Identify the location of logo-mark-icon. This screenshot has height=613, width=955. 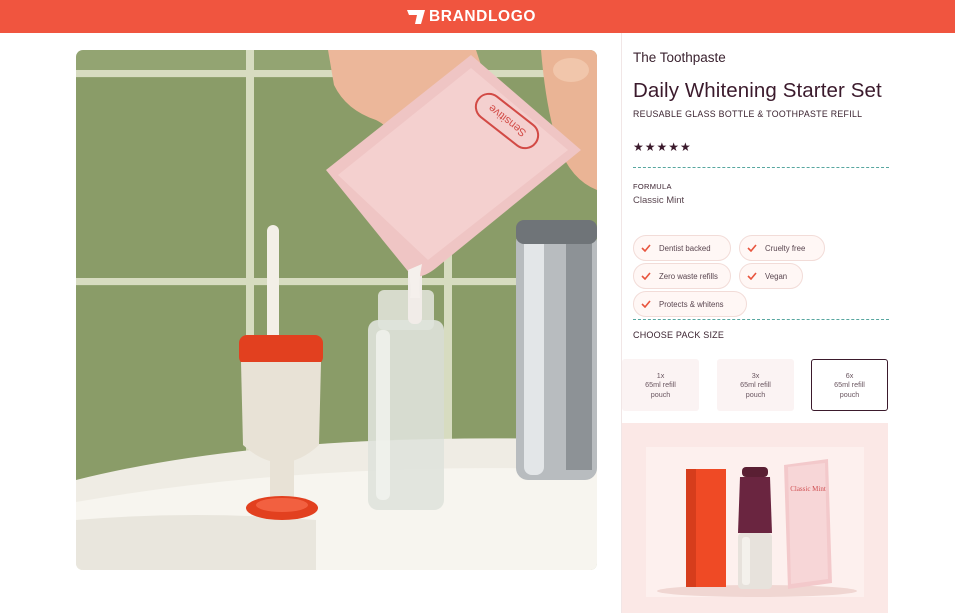
(416, 17).